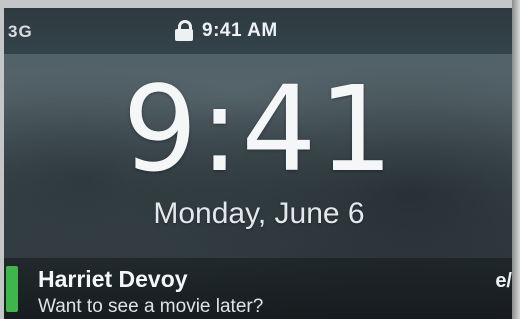  I want to click on status-bar: 3G 9:41 AM, so click(259, 31).